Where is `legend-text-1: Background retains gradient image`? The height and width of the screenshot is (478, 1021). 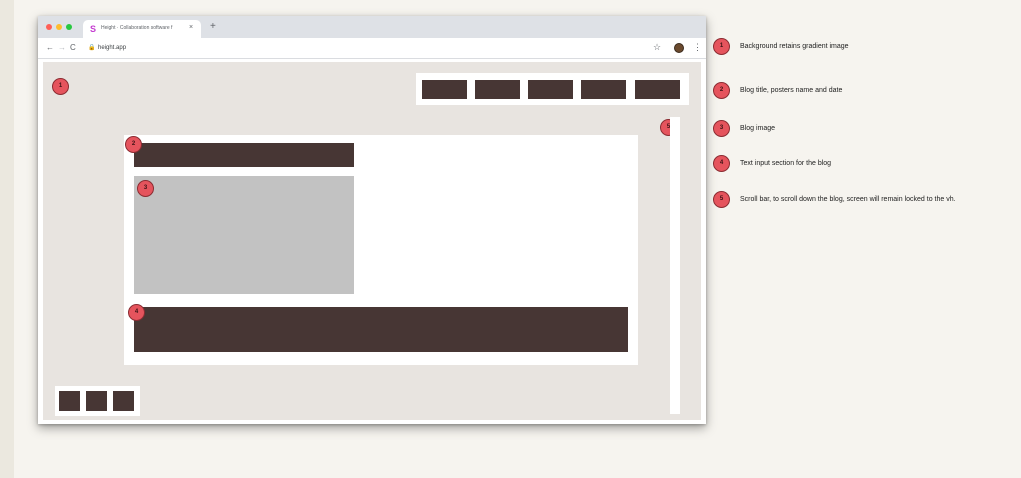
legend-text-1: Background retains gradient image is located at coordinates (794, 46).